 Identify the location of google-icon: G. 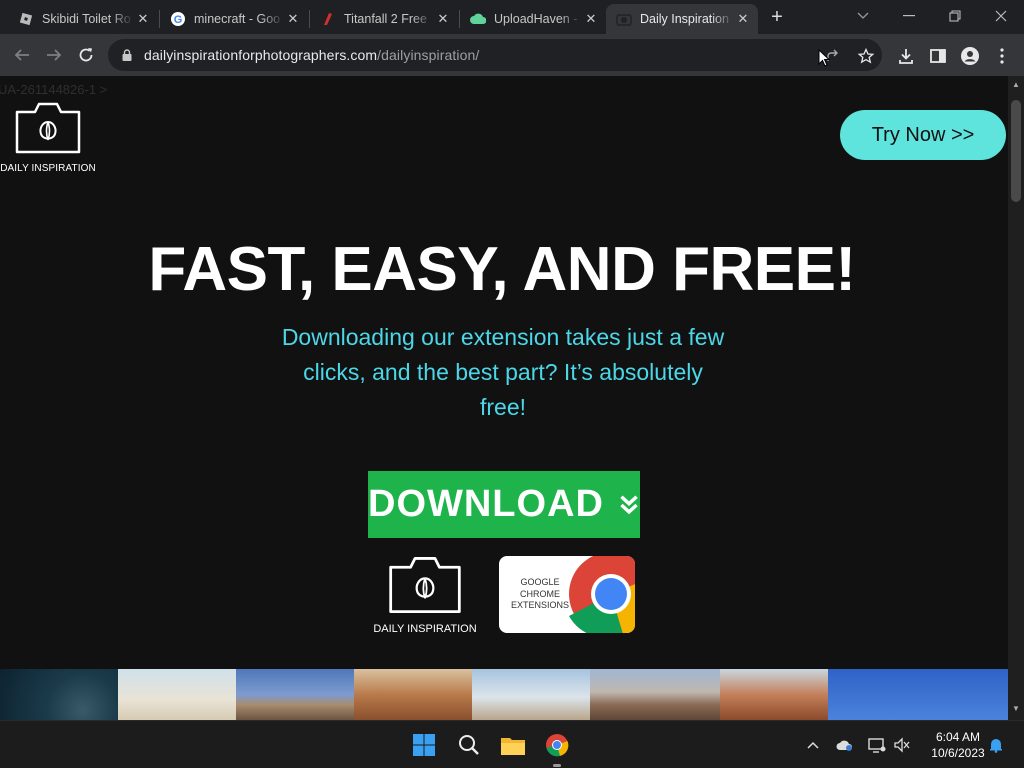
(178, 19).